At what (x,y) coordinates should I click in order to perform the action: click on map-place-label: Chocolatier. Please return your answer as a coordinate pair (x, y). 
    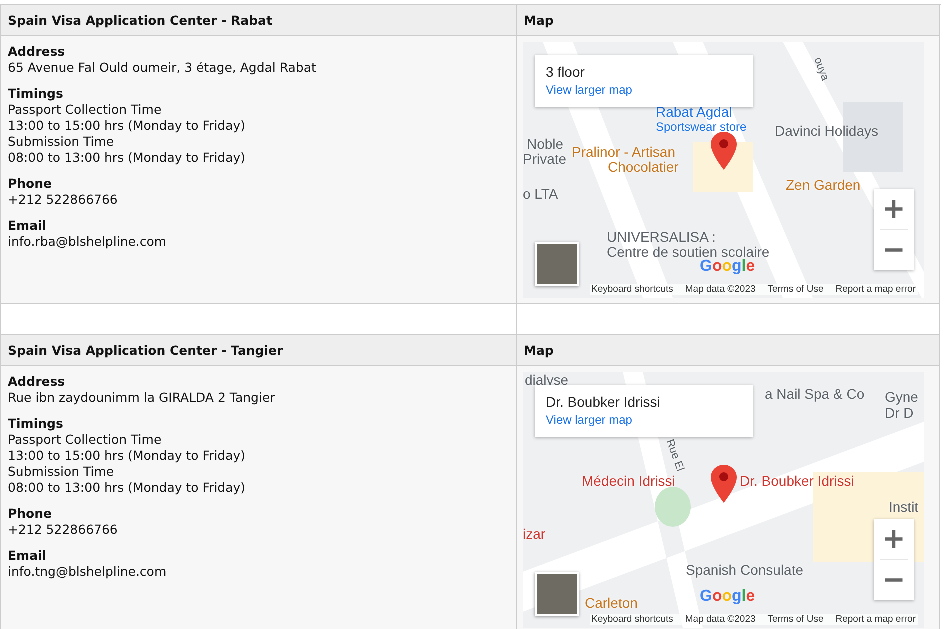
    Looking at the image, I should click on (643, 167).